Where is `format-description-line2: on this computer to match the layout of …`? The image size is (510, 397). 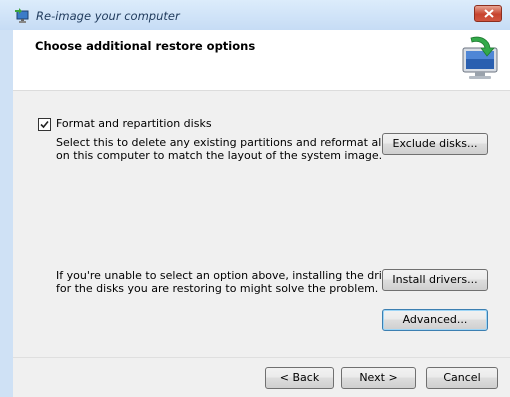 format-description-line2: on this computer to match the layout of … is located at coordinates (219, 155).